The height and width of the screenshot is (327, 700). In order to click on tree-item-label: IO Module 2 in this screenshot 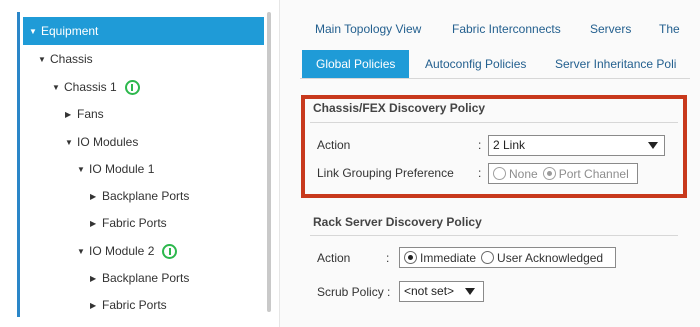, I will do `click(122, 251)`.